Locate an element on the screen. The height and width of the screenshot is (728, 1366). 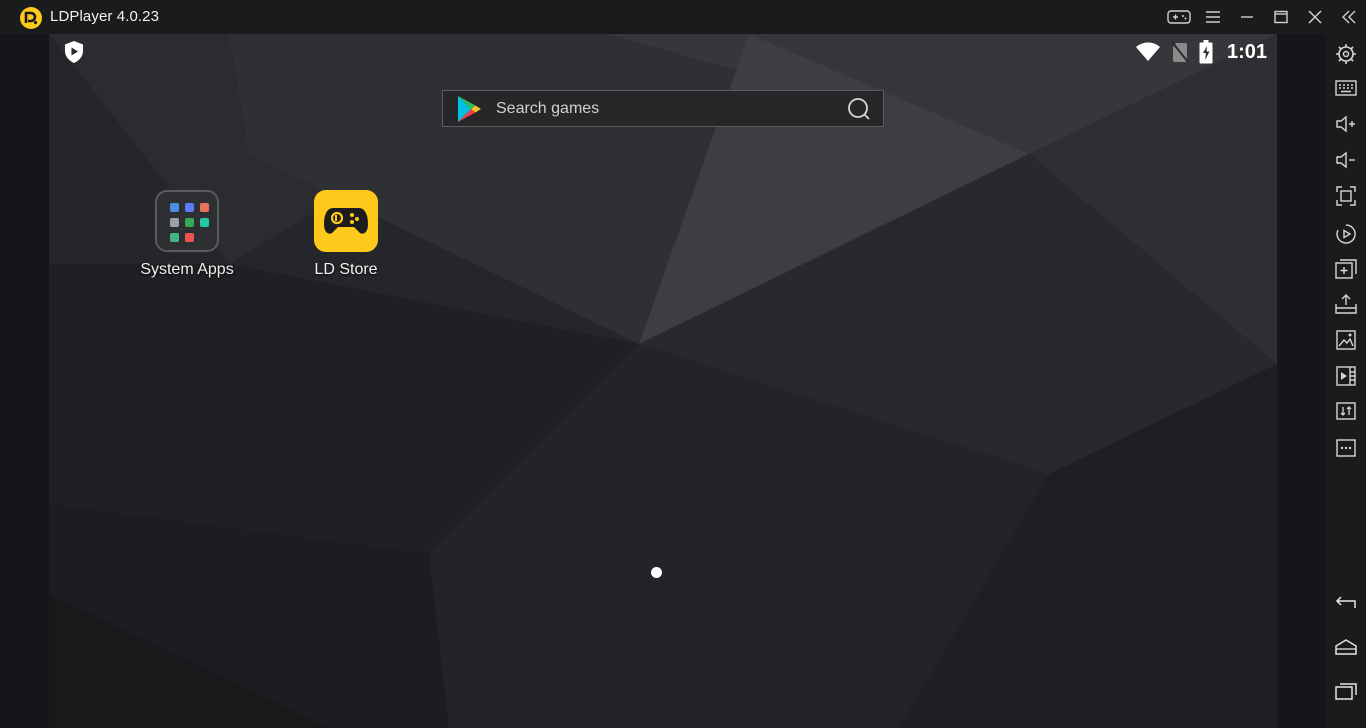
back-icon is located at coordinates (1345, 602).